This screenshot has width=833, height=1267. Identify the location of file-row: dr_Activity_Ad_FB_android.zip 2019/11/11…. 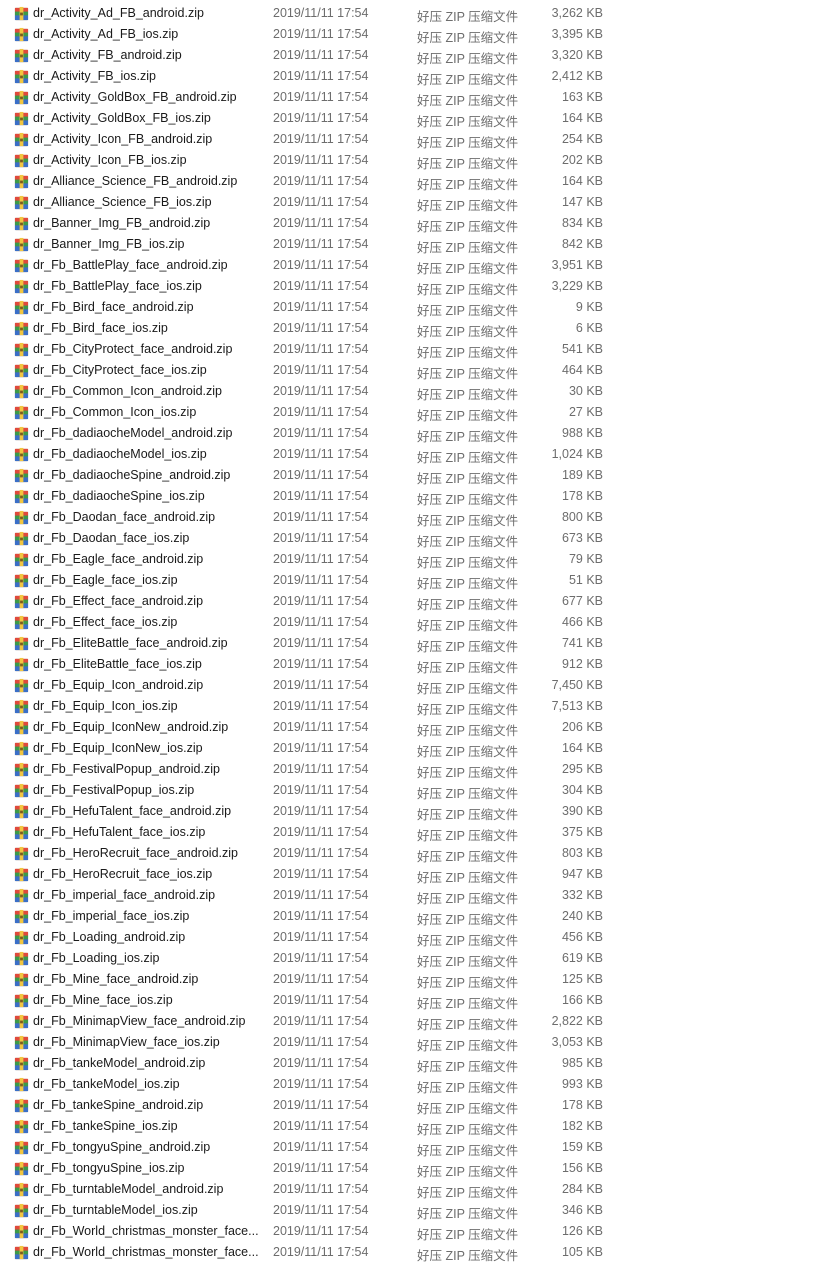
(416, 13).